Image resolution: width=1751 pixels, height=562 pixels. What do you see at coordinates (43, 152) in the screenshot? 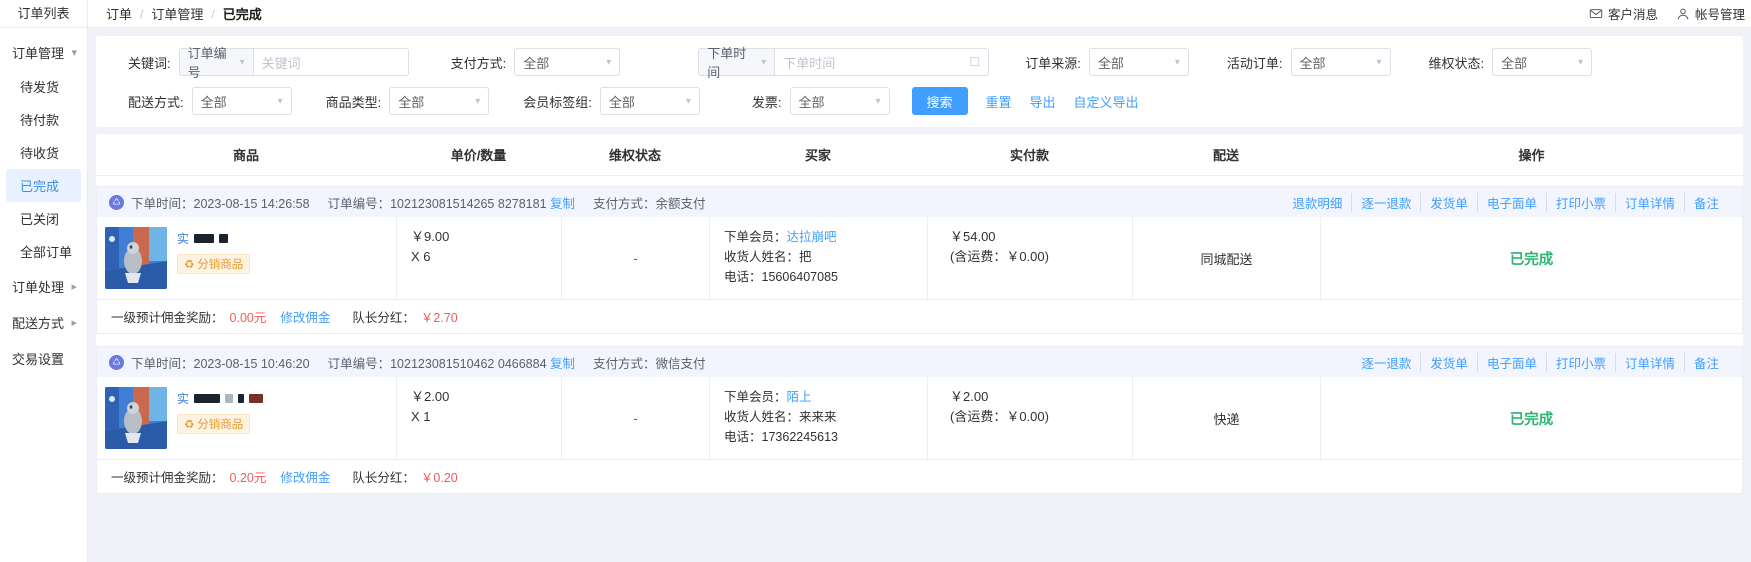
I see `sidebar-item-pending-receipt: 待收货` at bounding box center [43, 152].